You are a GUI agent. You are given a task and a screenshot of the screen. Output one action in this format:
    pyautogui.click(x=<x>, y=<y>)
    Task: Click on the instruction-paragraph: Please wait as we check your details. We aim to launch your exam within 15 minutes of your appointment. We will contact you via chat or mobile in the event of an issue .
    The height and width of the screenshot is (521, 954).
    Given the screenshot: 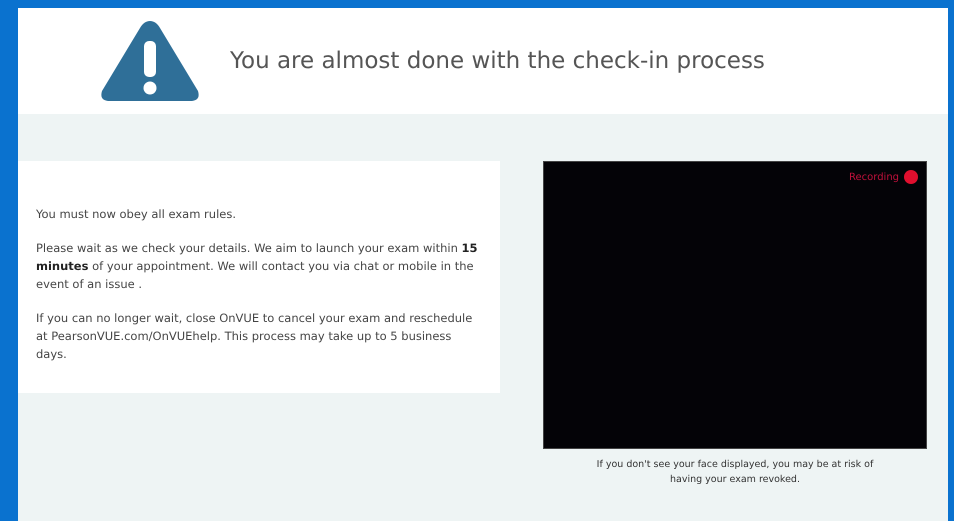 What is the action you would take?
    pyautogui.click(x=257, y=266)
    